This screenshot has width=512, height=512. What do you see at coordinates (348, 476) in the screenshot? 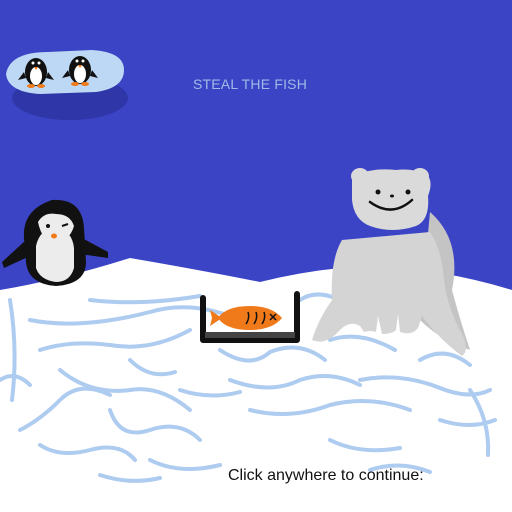
I see `continue-prompt: Click anywhere to continue:` at bounding box center [348, 476].